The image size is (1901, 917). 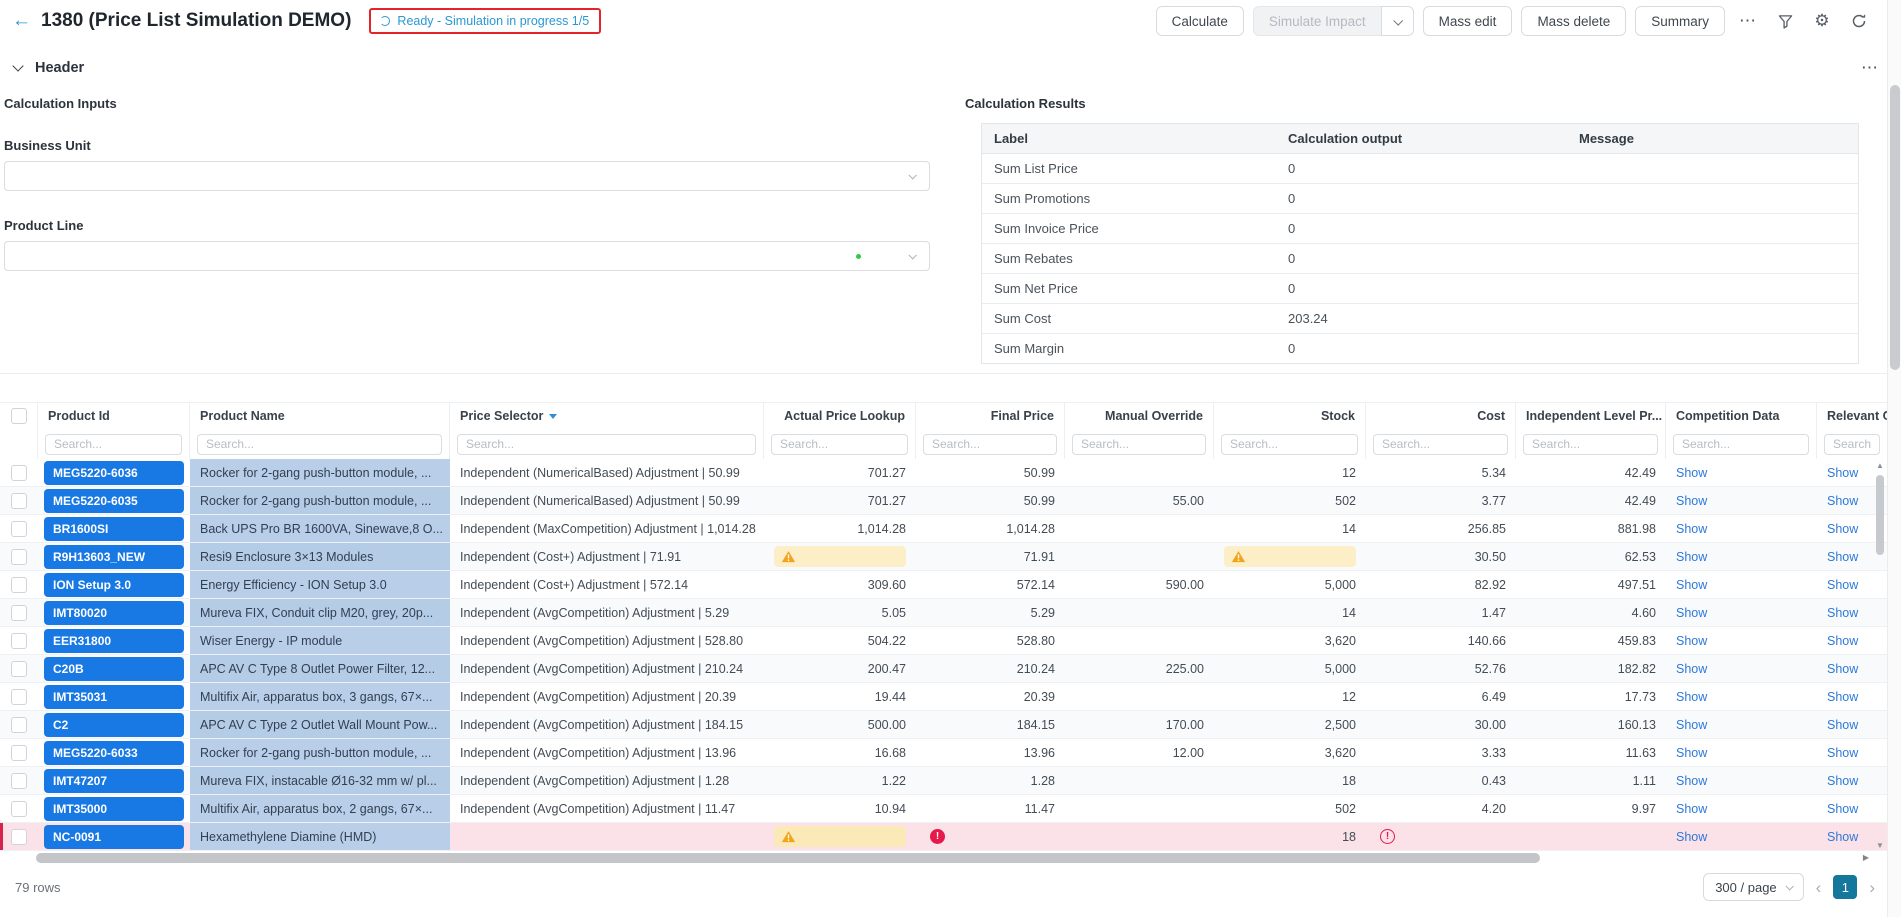 What do you see at coordinates (1880, 655) in the screenshot?
I see `grid-vertical-scrollbar: ▲ ▼` at bounding box center [1880, 655].